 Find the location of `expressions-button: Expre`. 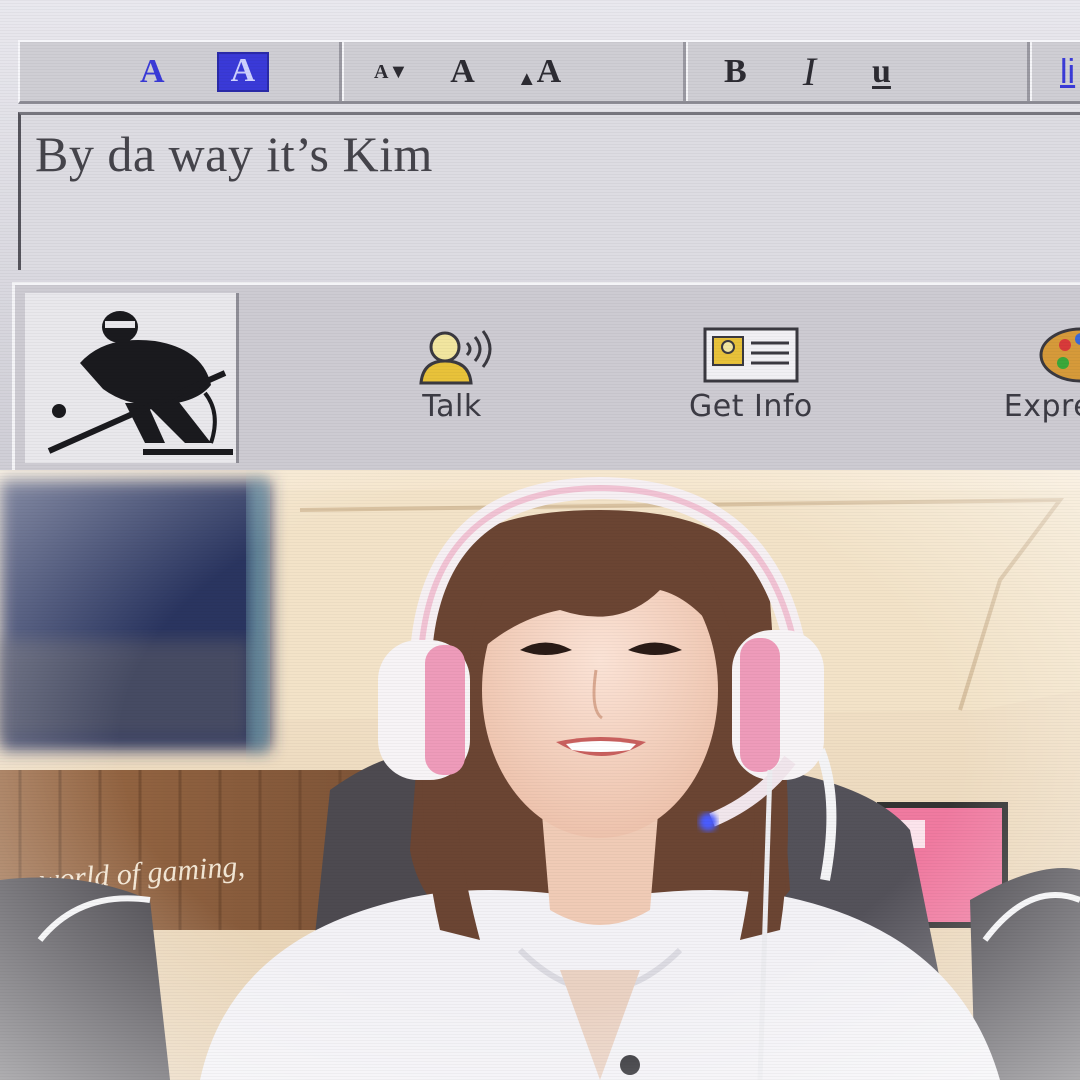

expressions-button: Expre is located at coordinates (1041, 374).